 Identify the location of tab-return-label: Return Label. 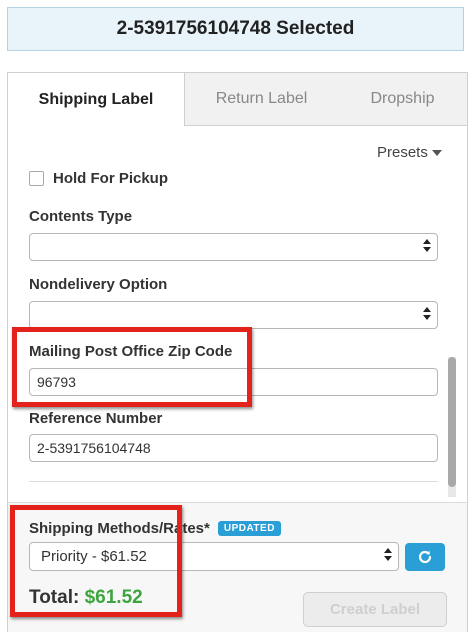
(261, 99).